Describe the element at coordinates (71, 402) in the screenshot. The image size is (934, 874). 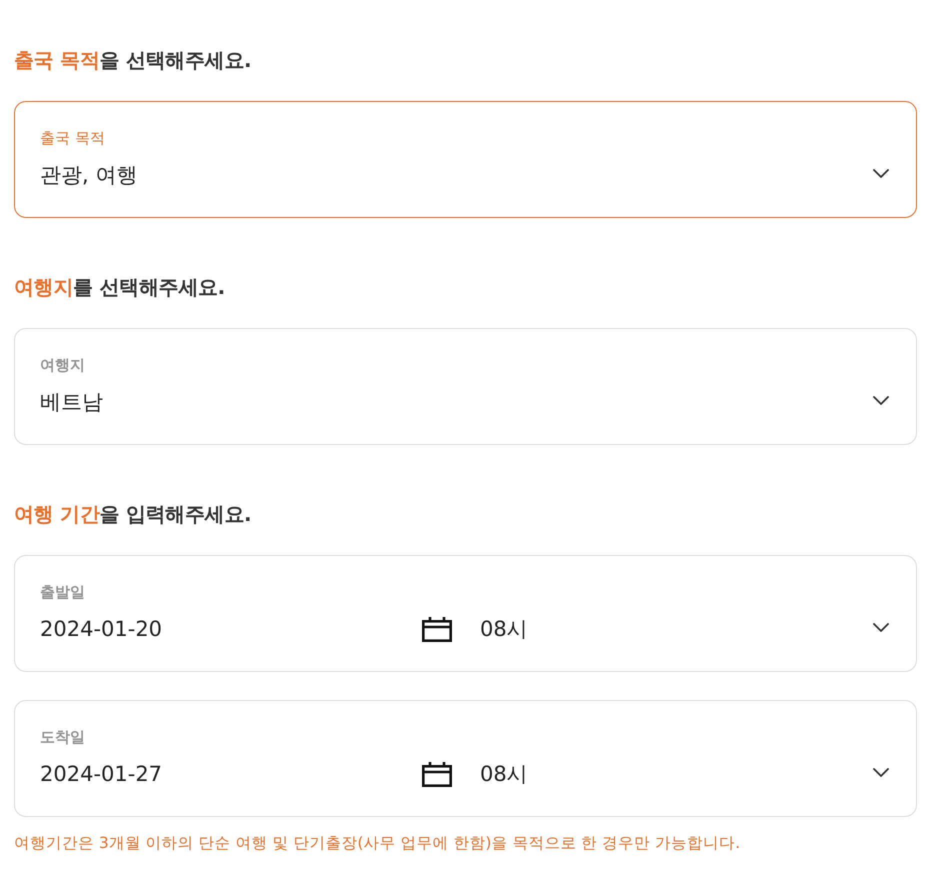
I see `field-value: 베트남` at that location.